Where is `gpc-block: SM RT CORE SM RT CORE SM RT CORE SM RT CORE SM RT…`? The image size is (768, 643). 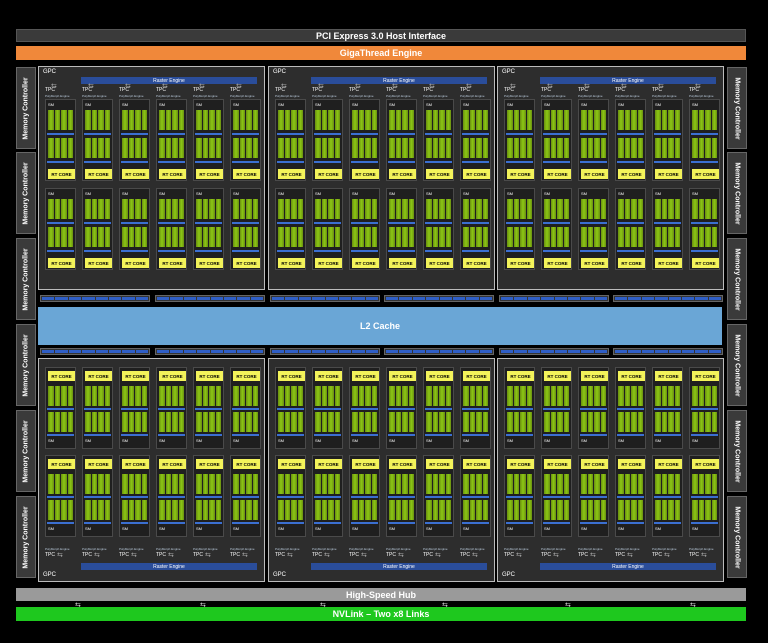 gpc-block: SM RT CORE SM RT CORE SM RT CORE SM RT CORE SM RT… is located at coordinates (610, 470).